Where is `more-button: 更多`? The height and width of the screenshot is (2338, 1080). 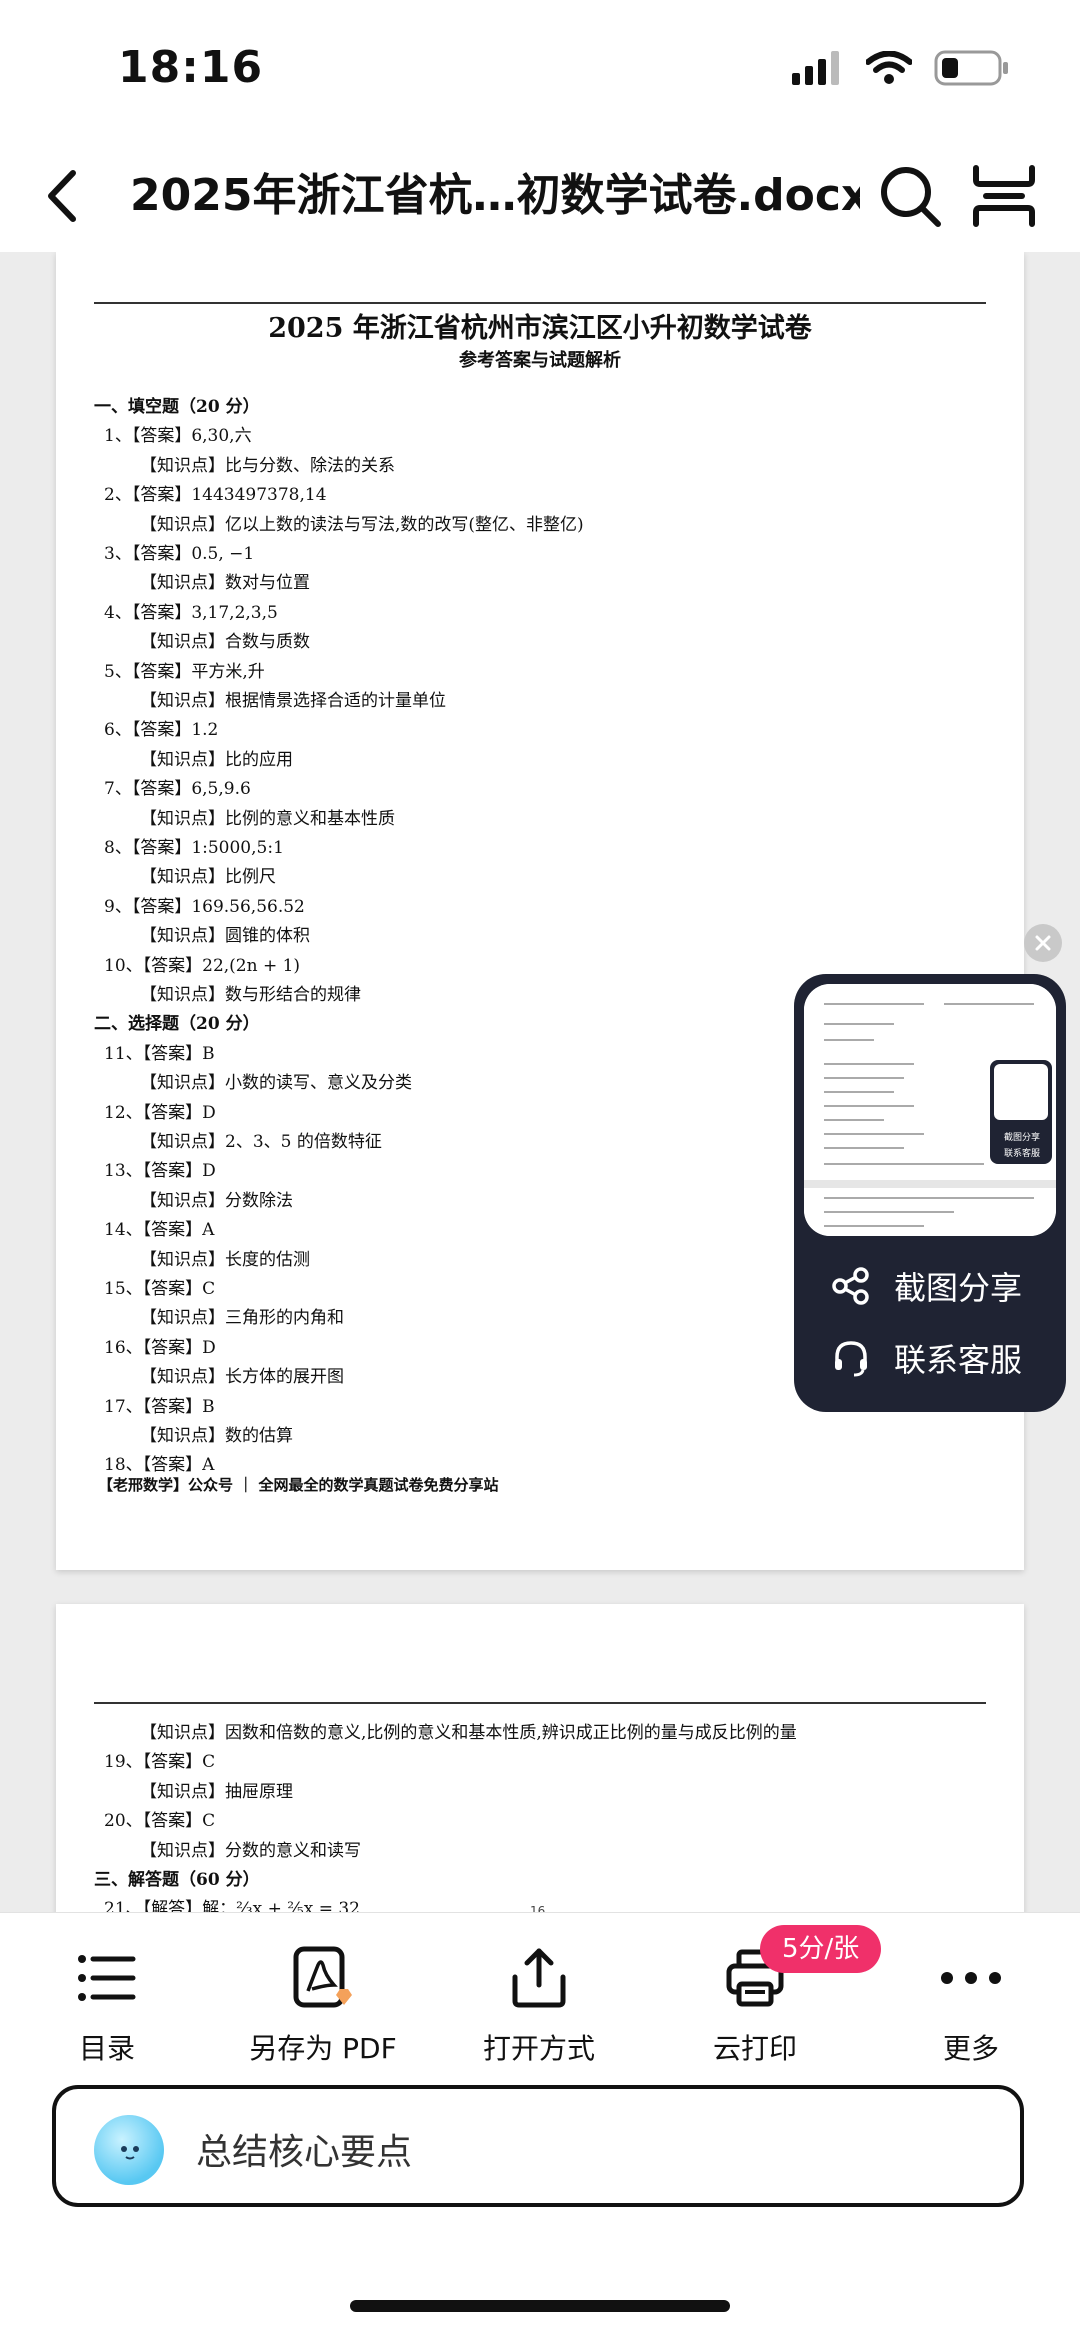 more-button: 更多 is located at coordinates (971, 2005).